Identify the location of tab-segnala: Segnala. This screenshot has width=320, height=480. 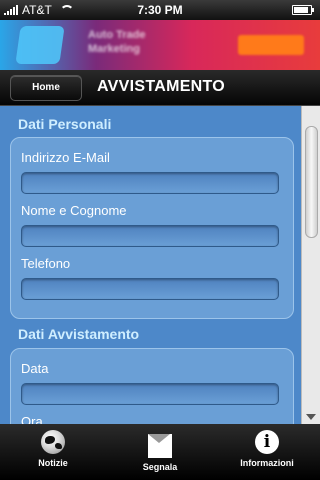
(160, 452).